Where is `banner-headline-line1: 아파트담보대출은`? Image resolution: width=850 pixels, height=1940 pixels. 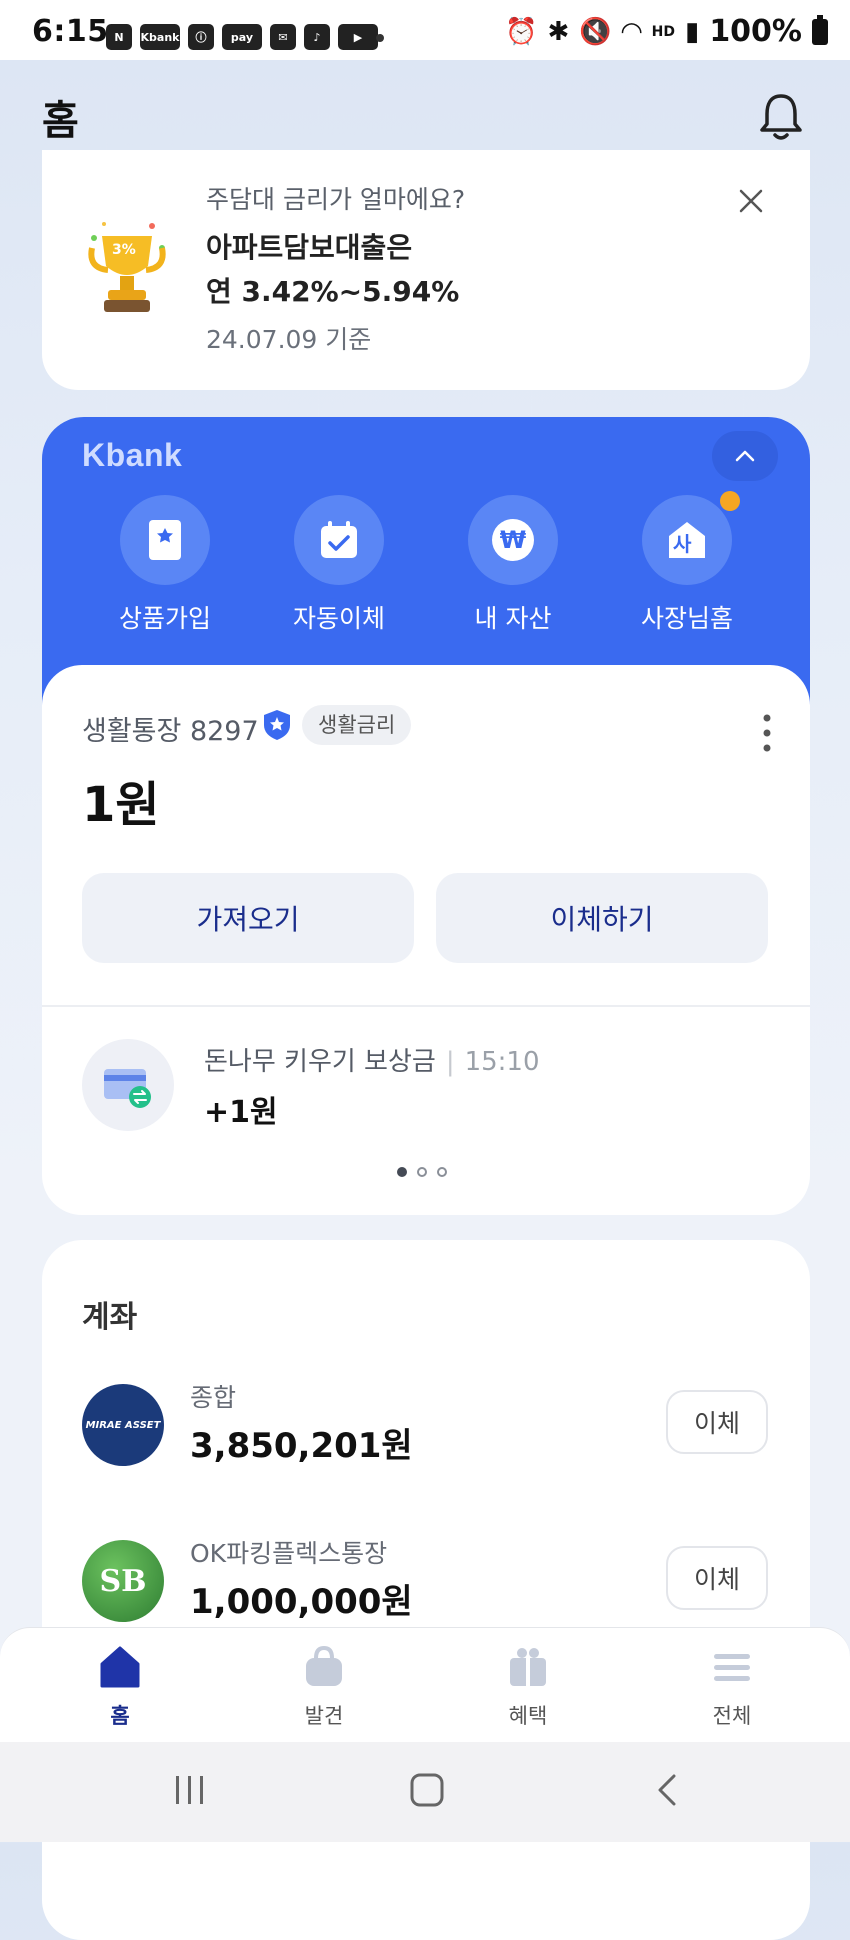 banner-headline-line1: 아파트담보대출은 is located at coordinates (309, 247).